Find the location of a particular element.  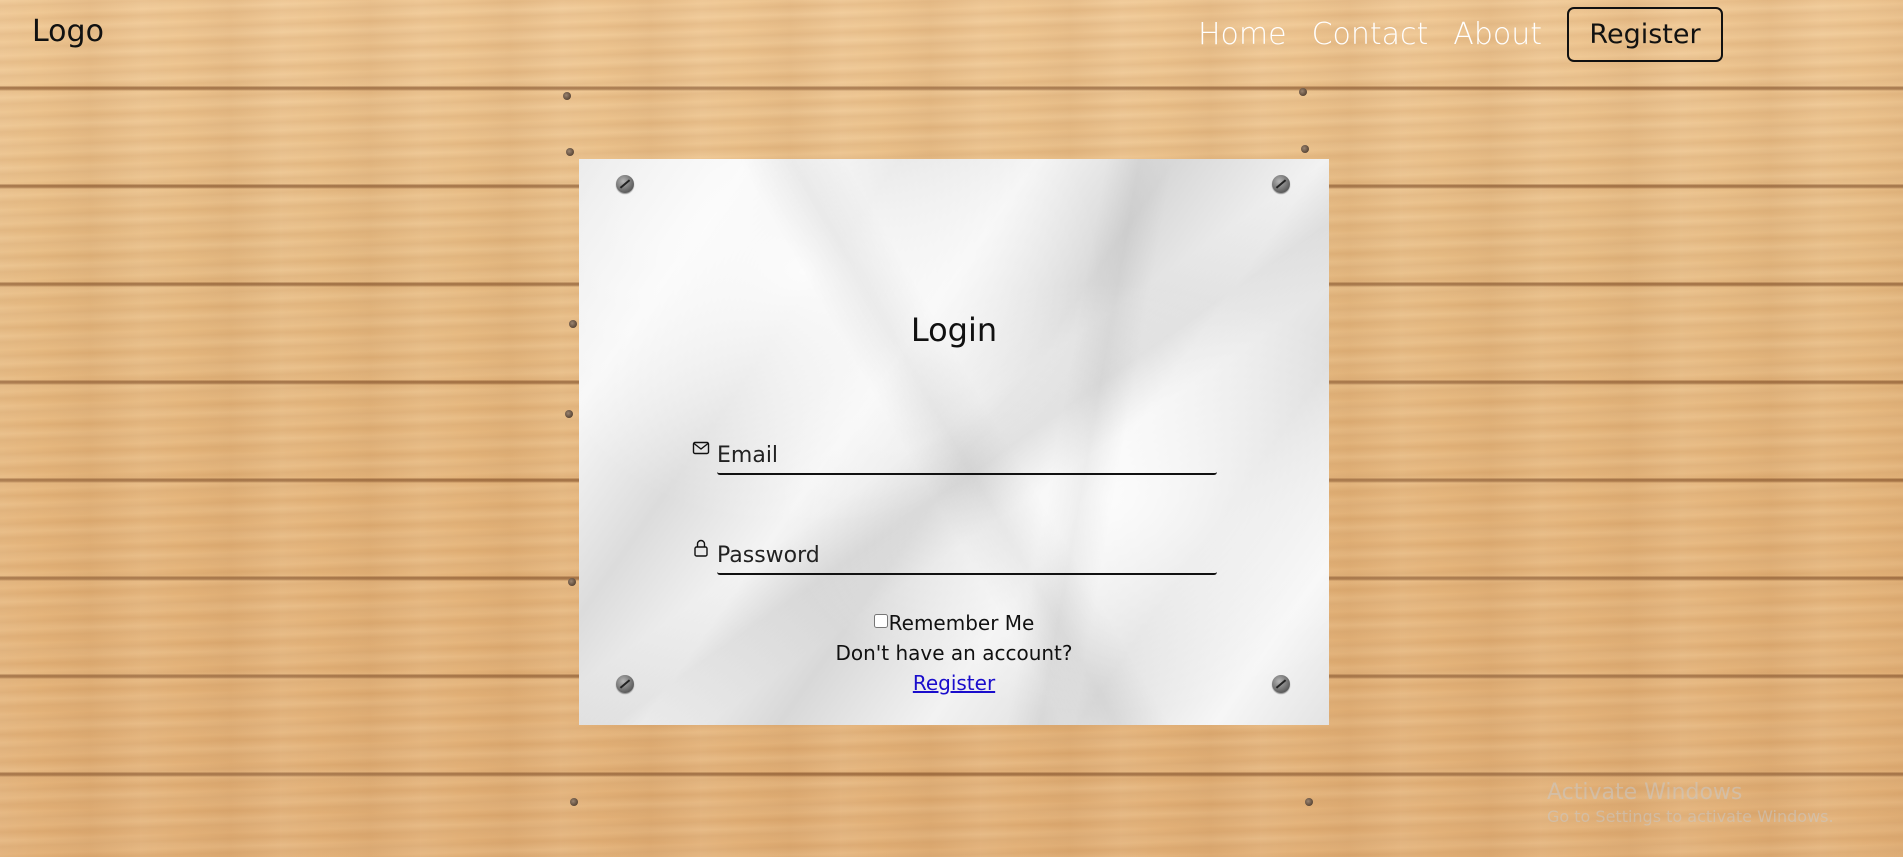

register-link-row: Register is located at coordinates (954, 683).